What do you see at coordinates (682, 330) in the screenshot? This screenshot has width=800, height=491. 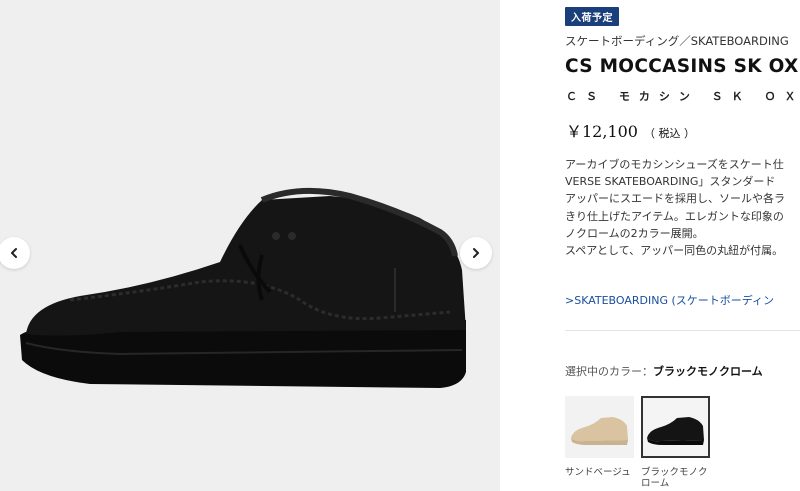 I see `section-divider` at bounding box center [682, 330].